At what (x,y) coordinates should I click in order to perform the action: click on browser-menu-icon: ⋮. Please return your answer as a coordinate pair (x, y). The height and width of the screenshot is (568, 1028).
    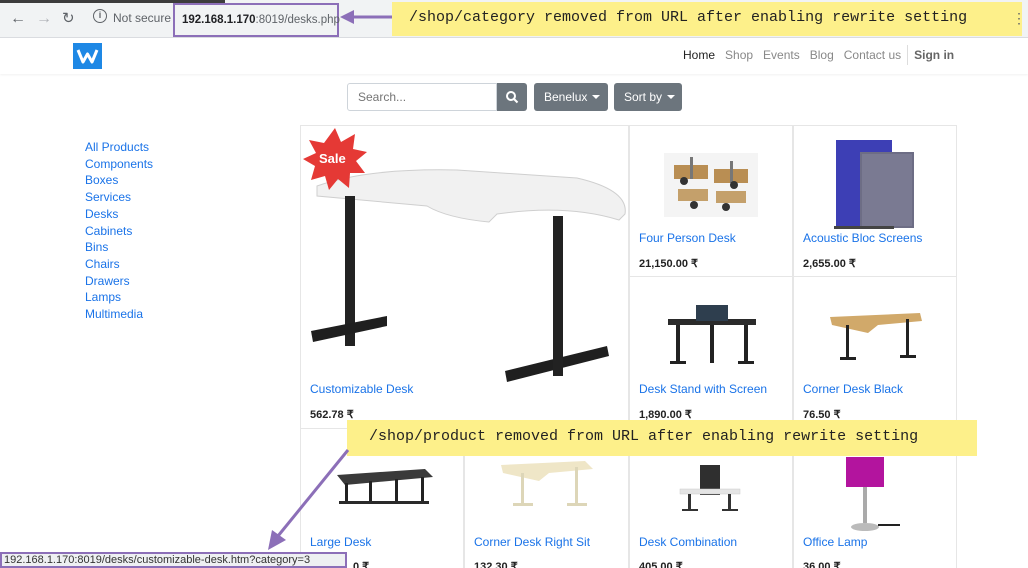
    Looking at the image, I should click on (1019, 18).